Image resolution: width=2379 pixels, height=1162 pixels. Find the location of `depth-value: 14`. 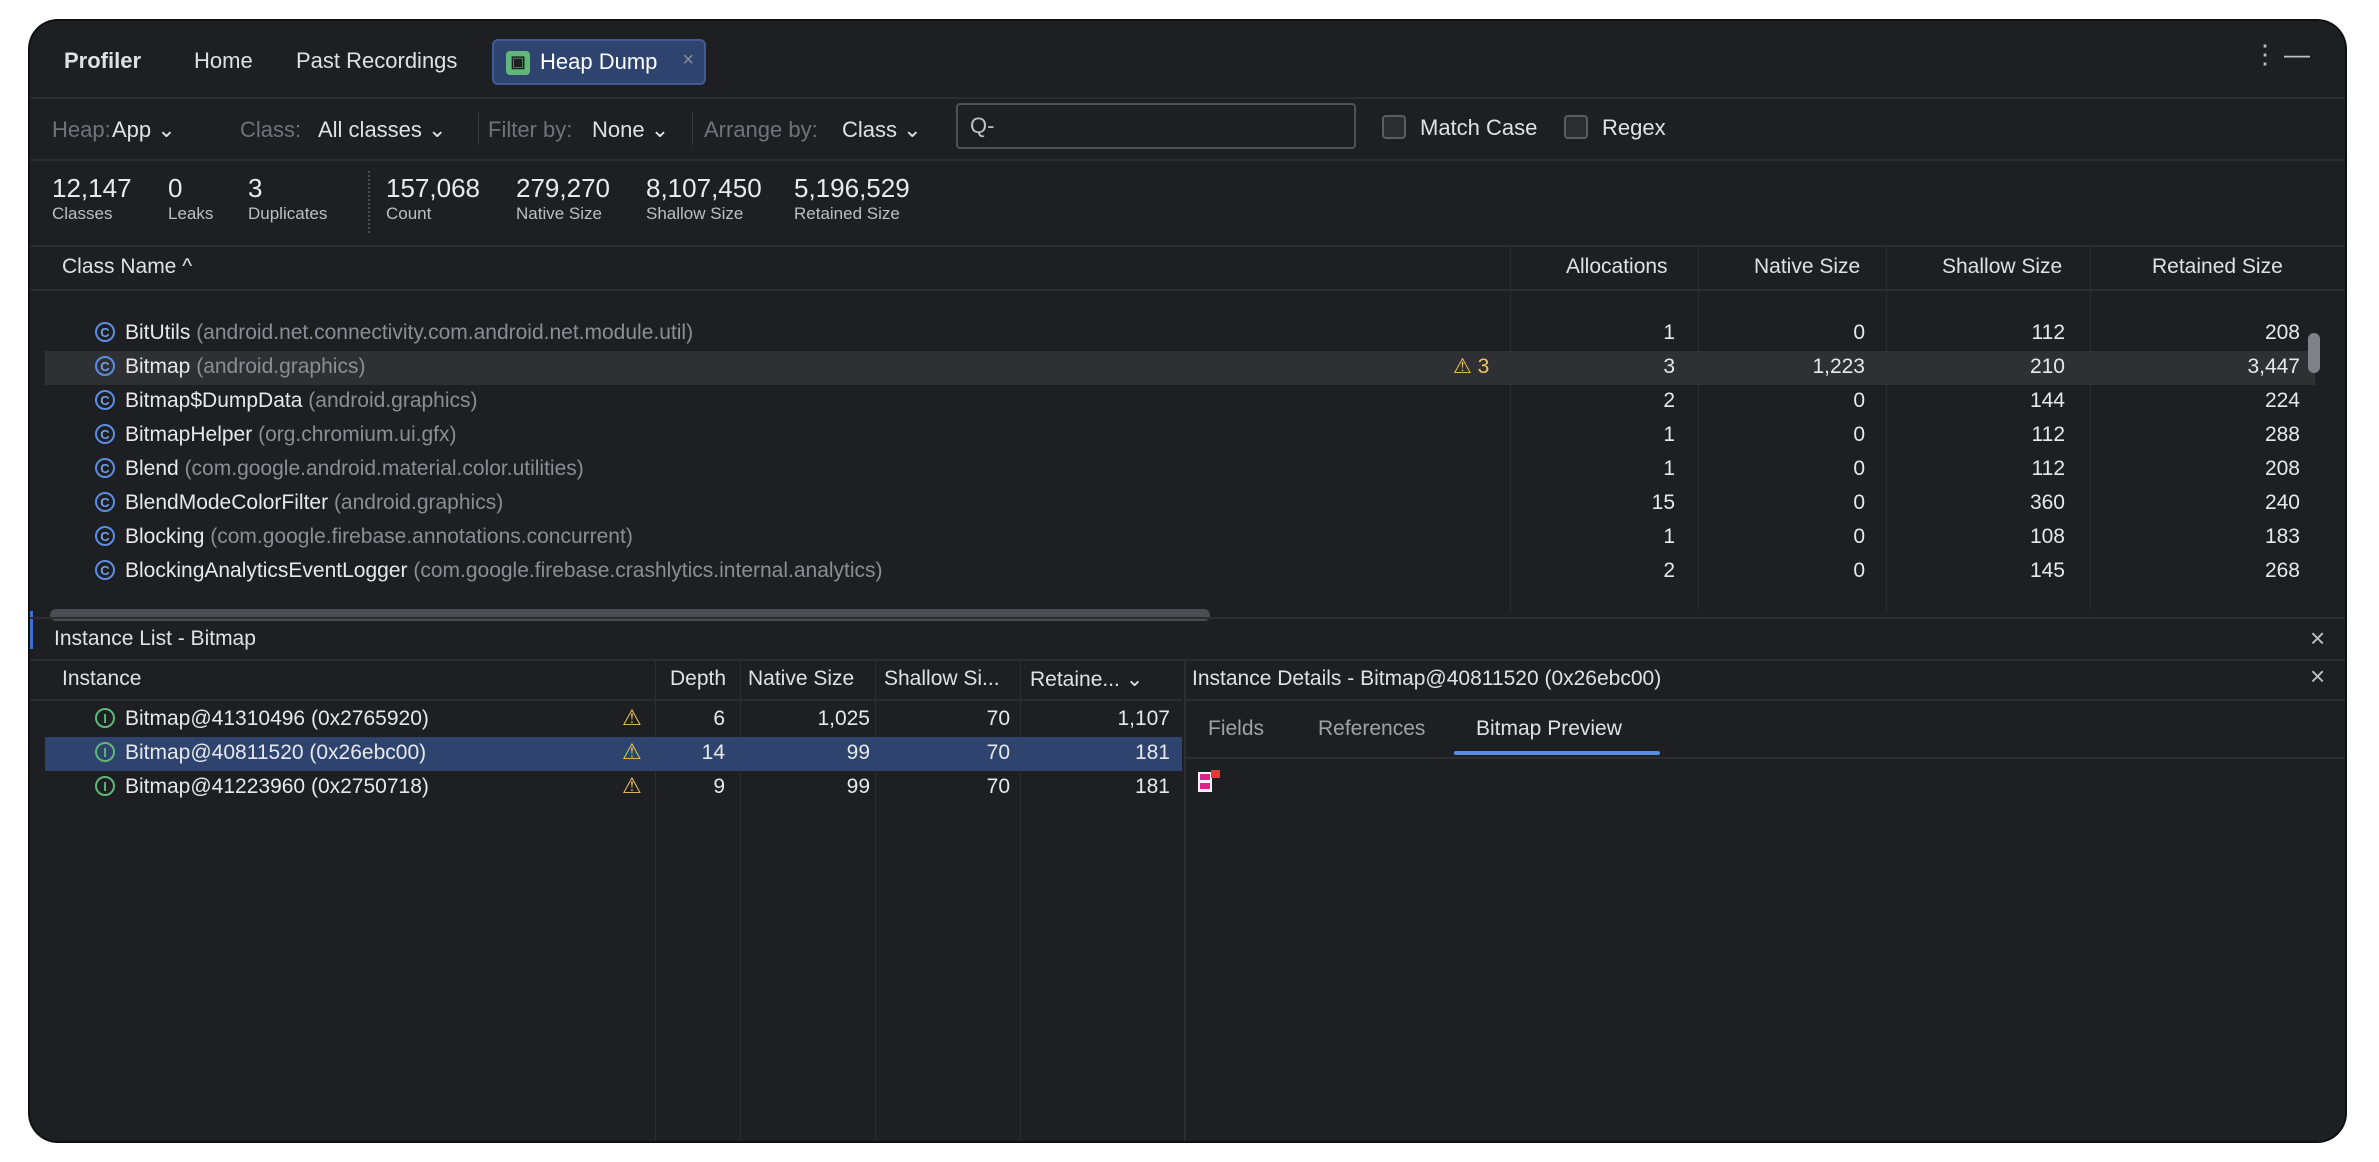

depth-value: 14 is located at coordinates (713, 752).